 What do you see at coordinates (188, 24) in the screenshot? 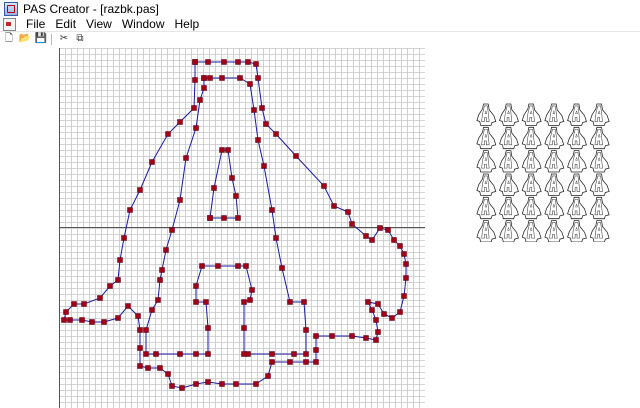
I see `menu-help: Help` at bounding box center [188, 24].